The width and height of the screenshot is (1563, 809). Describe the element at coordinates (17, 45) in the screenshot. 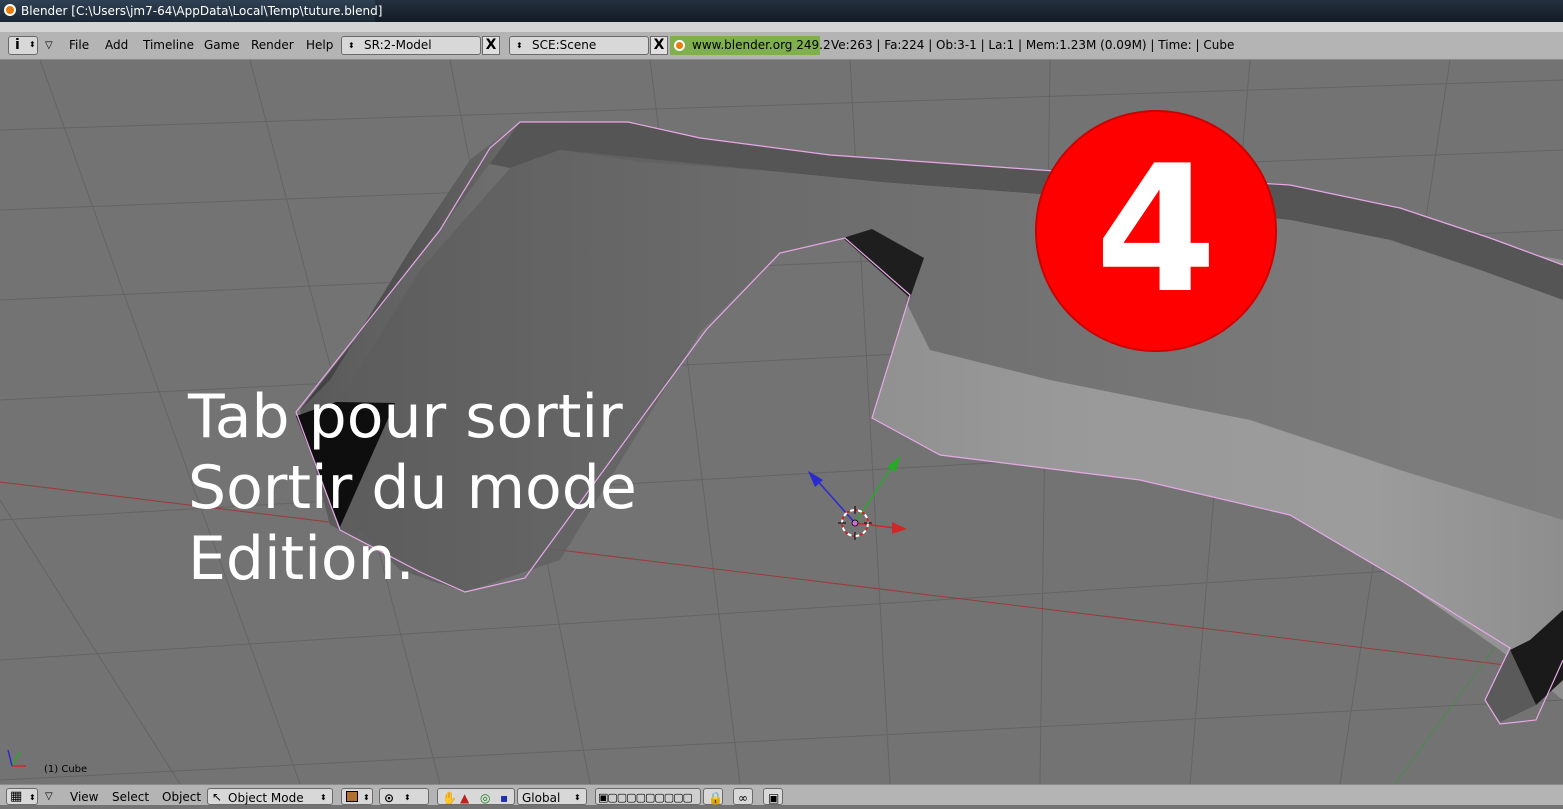

I see `info-icon: i` at that location.